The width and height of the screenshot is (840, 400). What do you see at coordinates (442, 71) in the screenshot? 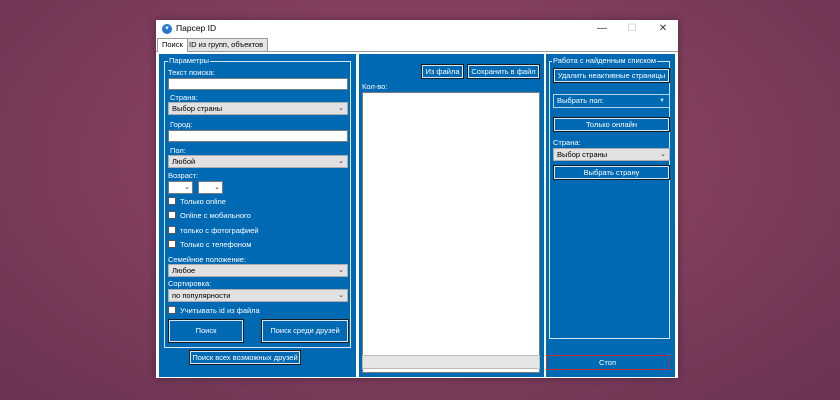
I see `from-file-button: Из файла` at bounding box center [442, 71].